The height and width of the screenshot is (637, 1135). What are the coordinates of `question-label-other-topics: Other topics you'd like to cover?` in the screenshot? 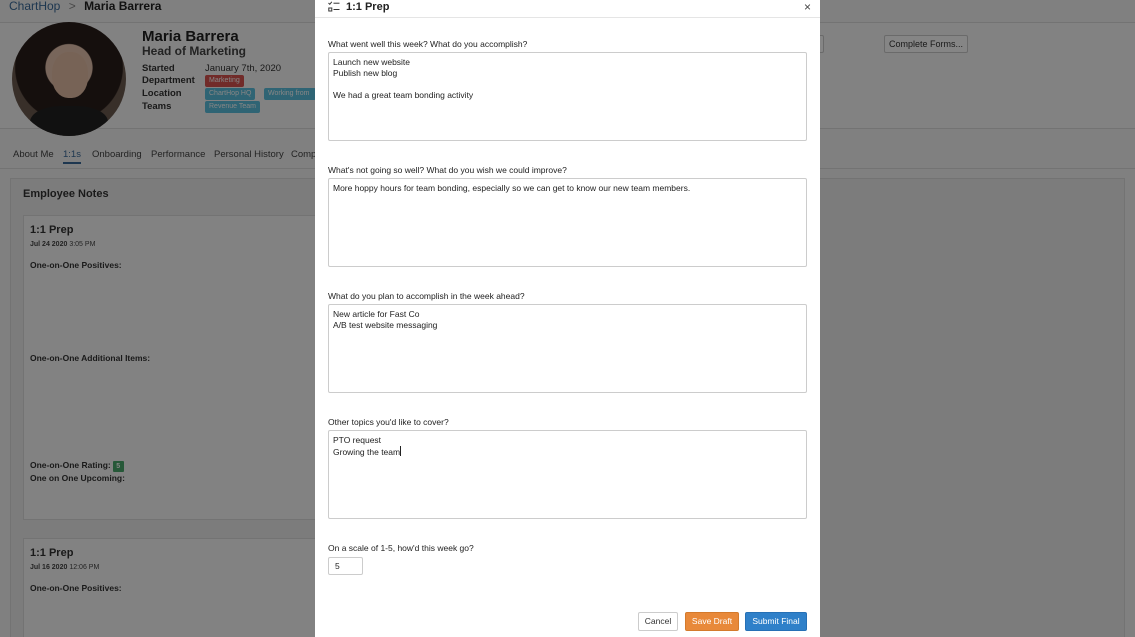 It's located at (388, 422).